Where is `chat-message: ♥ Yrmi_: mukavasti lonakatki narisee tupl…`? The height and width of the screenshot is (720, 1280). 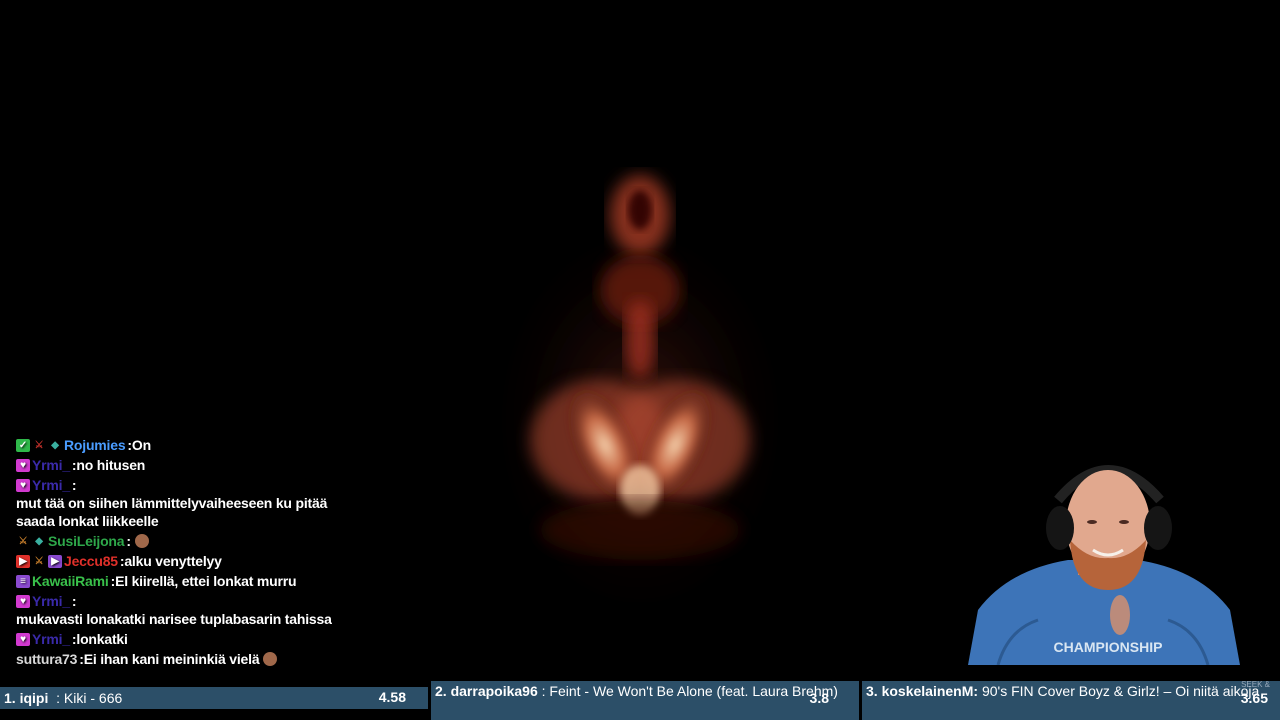 chat-message: ♥ Yrmi_: mukavasti lonakatki narisee tupl… is located at coordinates (186, 610).